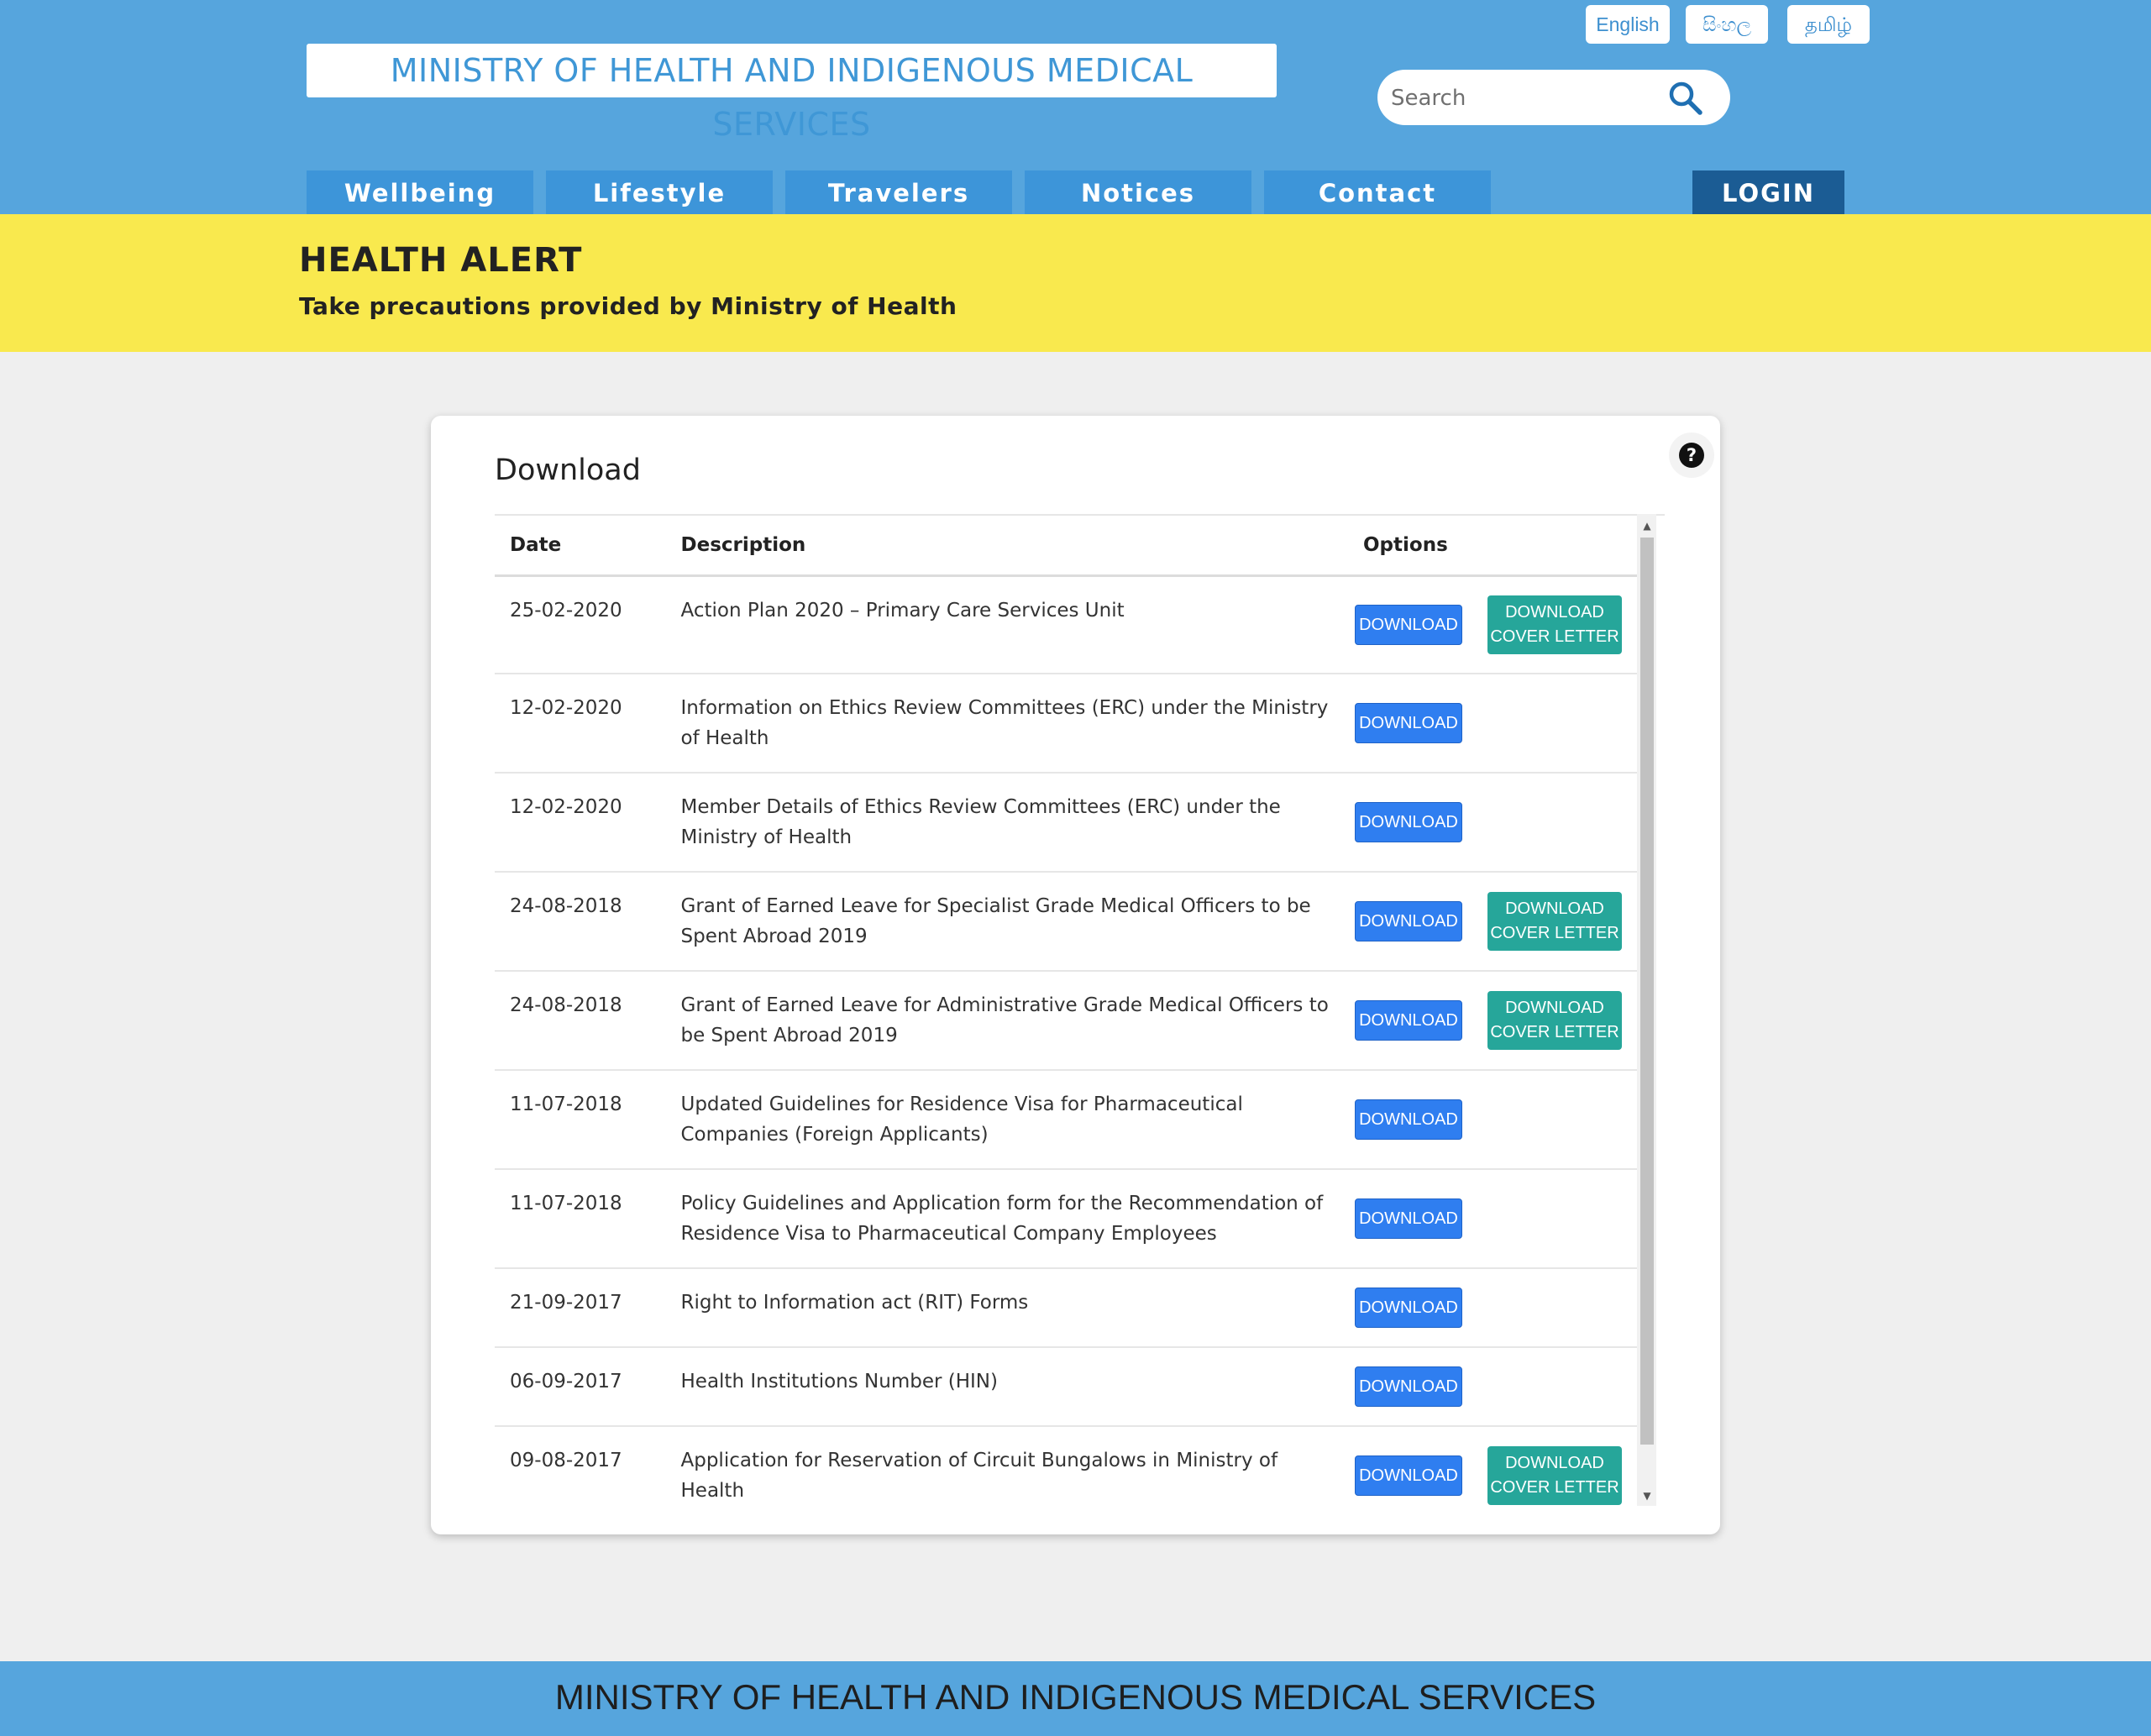 The width and height of the screenshot is (2151, 1736). Describe the element at coordinates (1517, 98) in the screenshot. I see `search-input` at that location.